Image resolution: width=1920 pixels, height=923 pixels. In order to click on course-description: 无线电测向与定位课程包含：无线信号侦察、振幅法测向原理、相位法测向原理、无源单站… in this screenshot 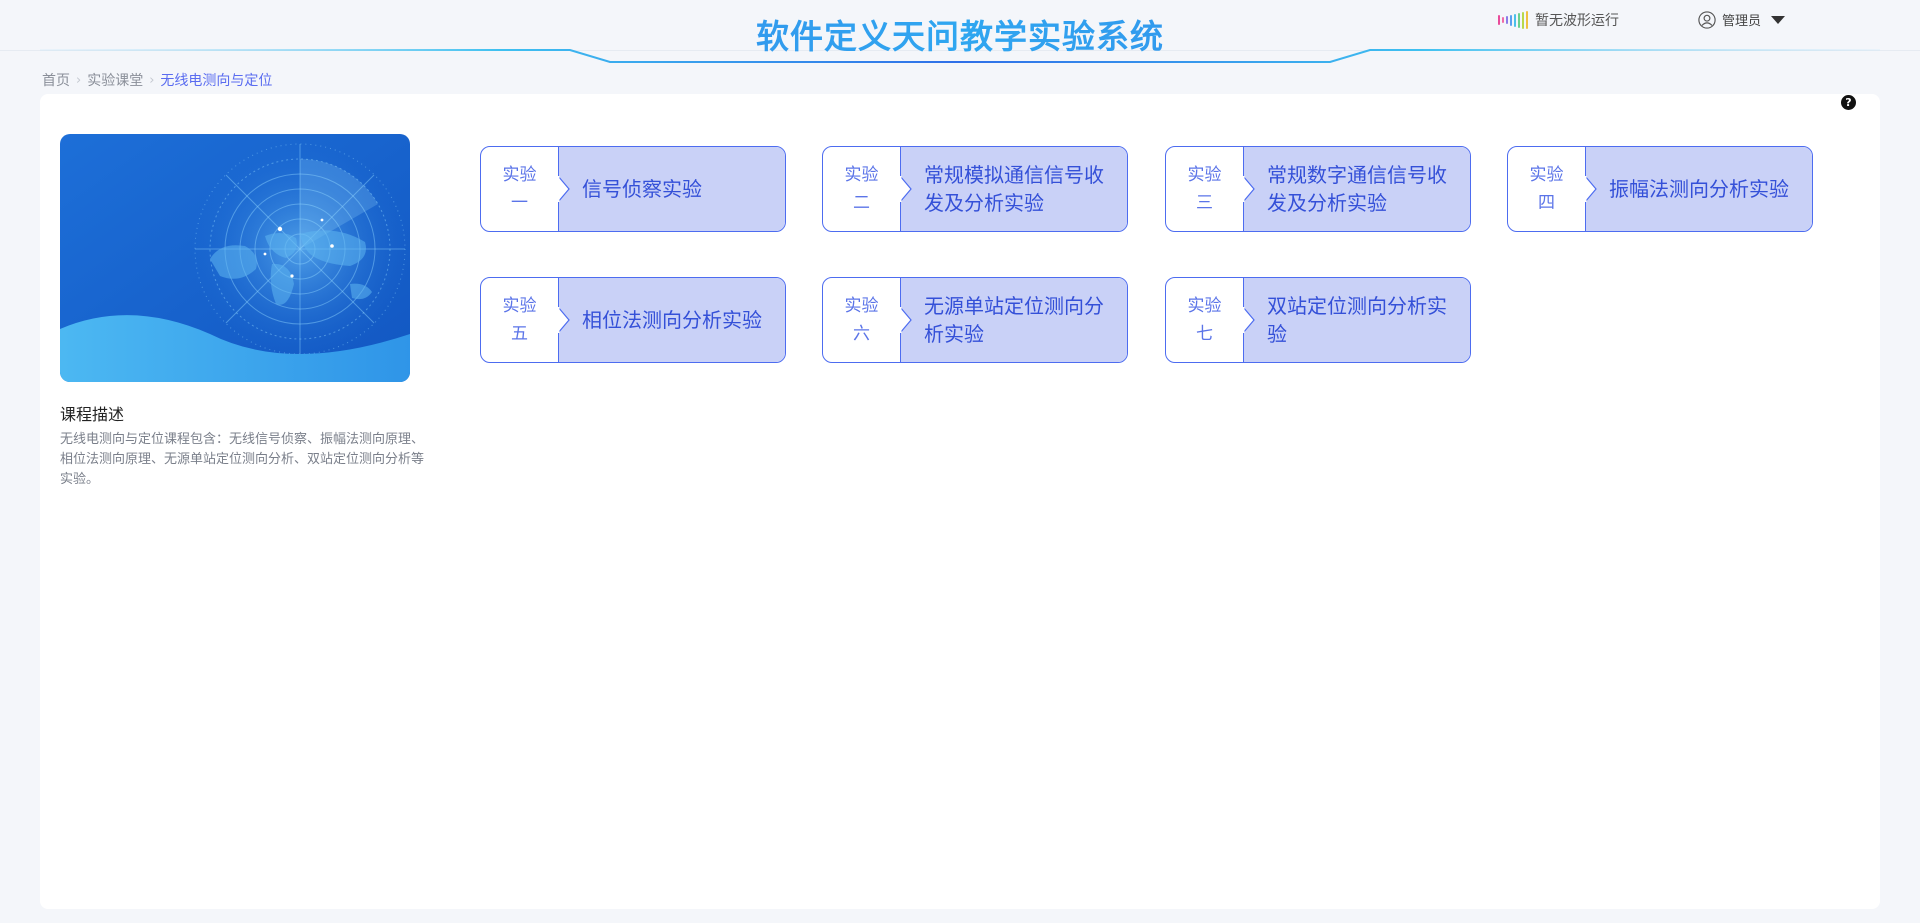, I will do `click(242, 459)`.